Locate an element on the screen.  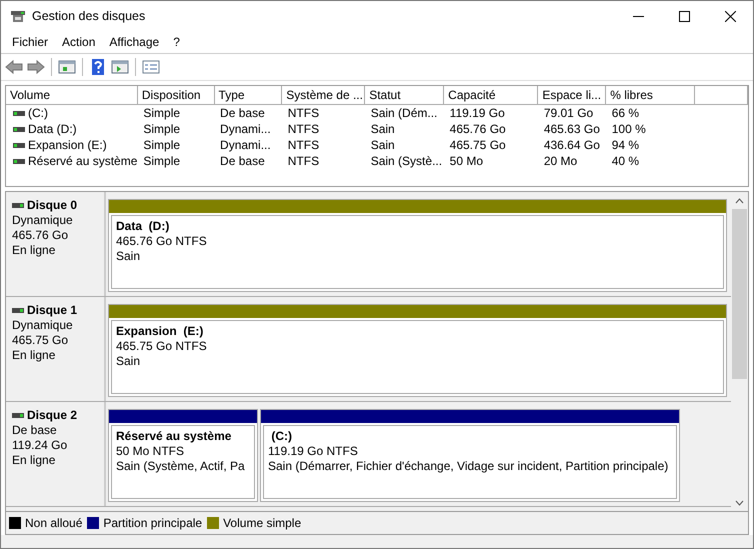
scroll-thumb is located at coordinates (739, 294).